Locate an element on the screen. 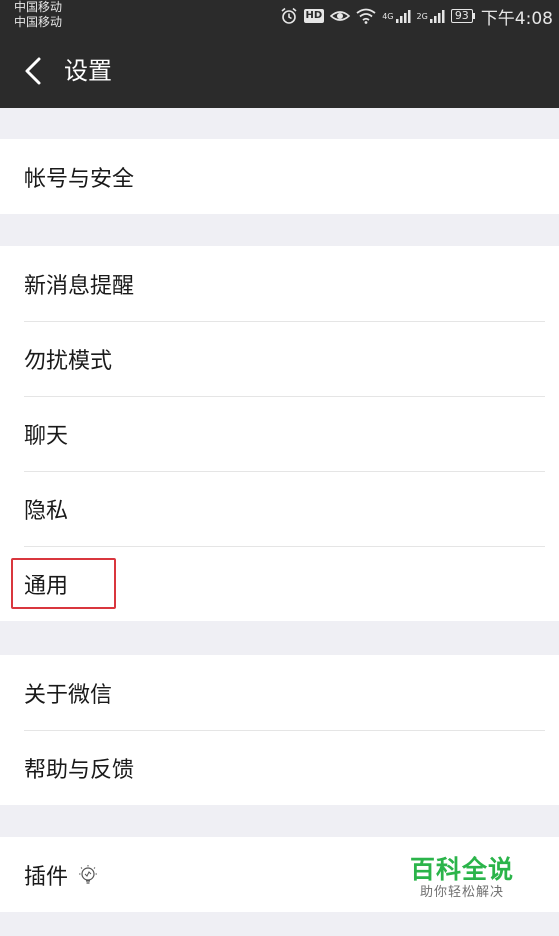 The image size is (559, 936). back-button is located at coordinates (33, 71).